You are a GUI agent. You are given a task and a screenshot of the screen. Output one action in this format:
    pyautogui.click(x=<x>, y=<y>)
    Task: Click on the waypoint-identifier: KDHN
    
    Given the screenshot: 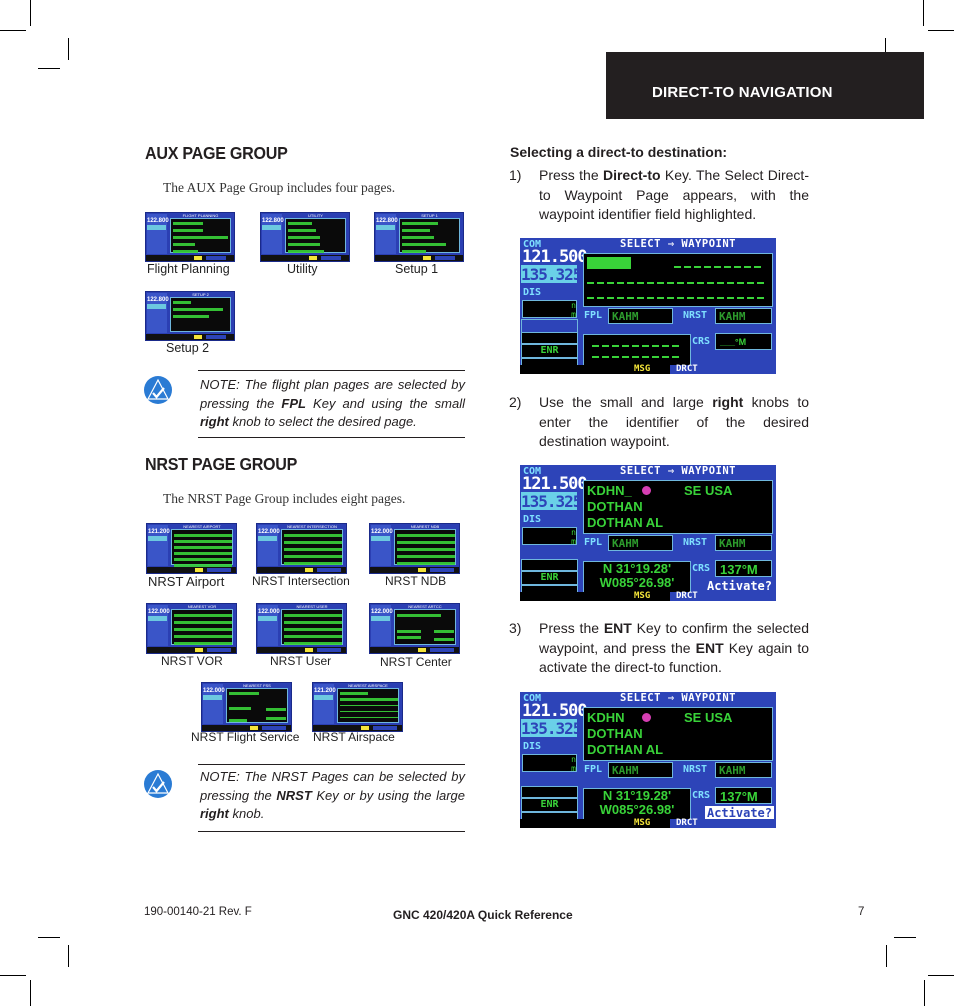 What is the action you would take?
    pyautogui.click(x=606, y=717)
    